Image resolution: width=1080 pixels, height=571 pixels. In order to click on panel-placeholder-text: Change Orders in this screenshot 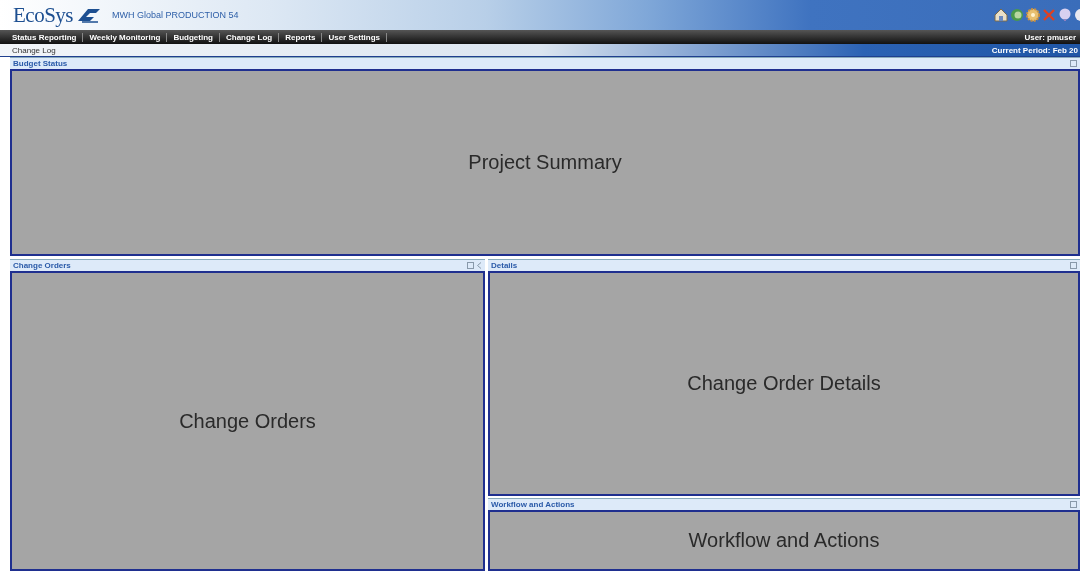, I will do `click(247, 421)`.